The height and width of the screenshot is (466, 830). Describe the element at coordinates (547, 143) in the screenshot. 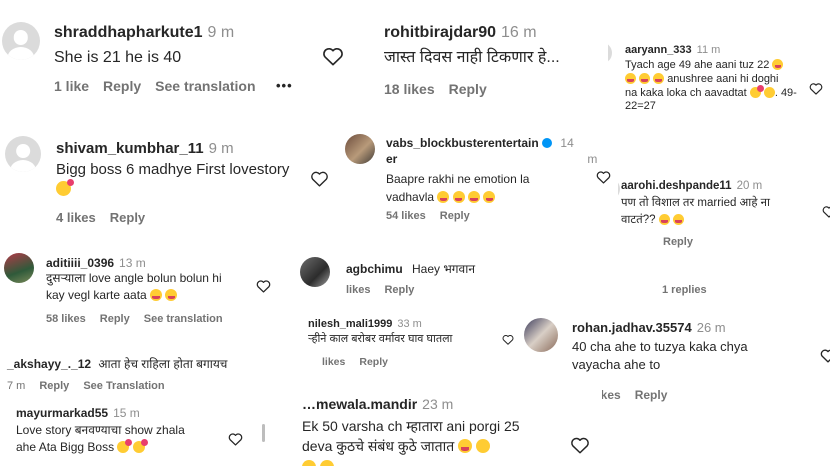

I see `verified-badge-icon` at that location.